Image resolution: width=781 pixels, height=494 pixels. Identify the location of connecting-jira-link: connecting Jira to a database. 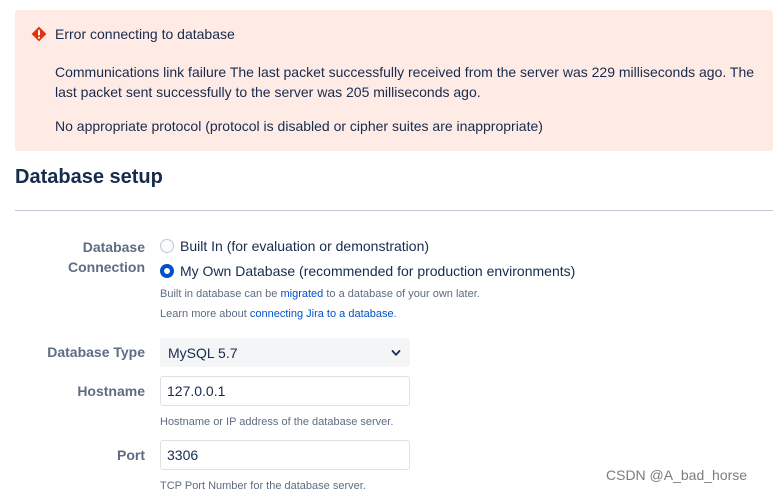
(322, 314).